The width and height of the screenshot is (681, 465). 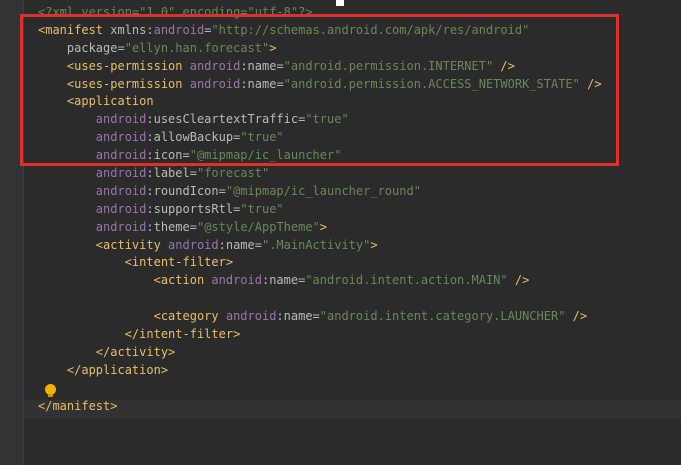 What do you see at coordinates (320, 263) in the screenshot?
I see `code-line: <intent-filter>` at bounding box center [320, 263].